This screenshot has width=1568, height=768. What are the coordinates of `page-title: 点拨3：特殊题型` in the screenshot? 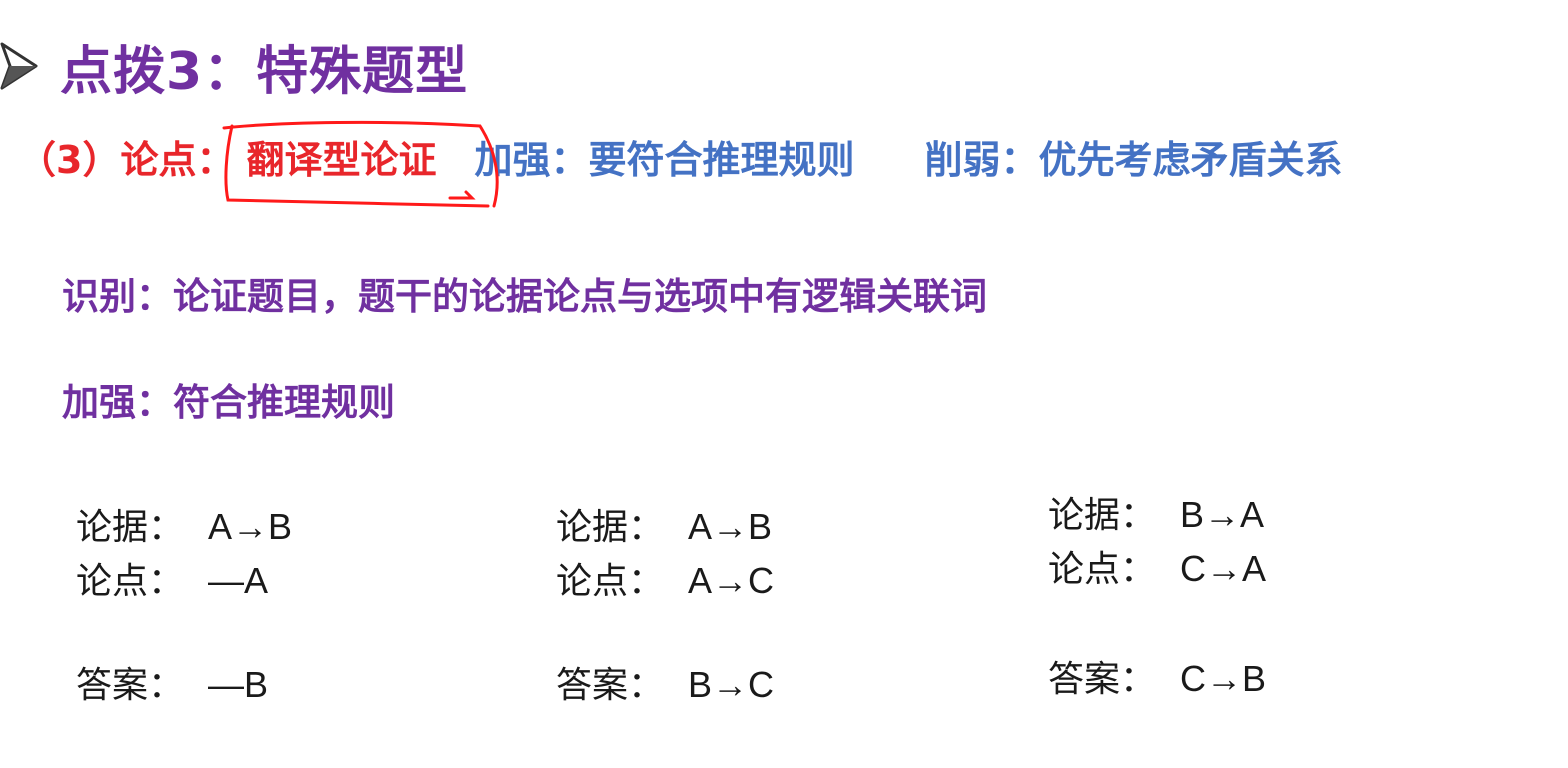 It's located at (264, 71).